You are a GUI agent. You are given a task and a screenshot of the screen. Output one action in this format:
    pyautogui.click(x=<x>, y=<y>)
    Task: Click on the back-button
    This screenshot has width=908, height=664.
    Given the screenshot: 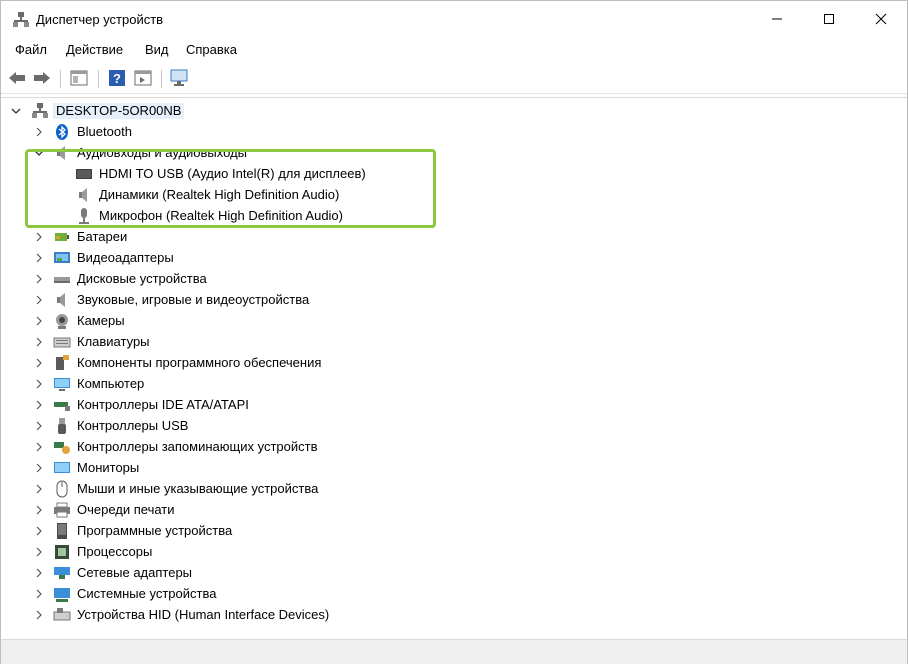 What is the action you would take?
    pyautogui.click(x=17, y=78)
    